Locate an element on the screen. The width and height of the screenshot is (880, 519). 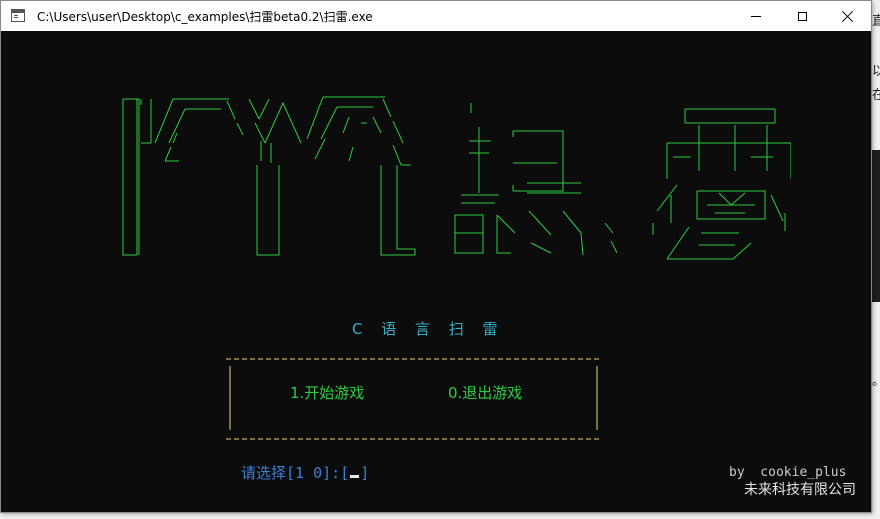
menu-border is located at coordinates (413, 399).